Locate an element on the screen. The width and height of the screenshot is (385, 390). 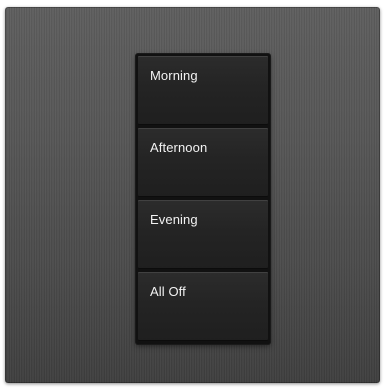
morning-button: Morning is located at coordinates (203, 90).